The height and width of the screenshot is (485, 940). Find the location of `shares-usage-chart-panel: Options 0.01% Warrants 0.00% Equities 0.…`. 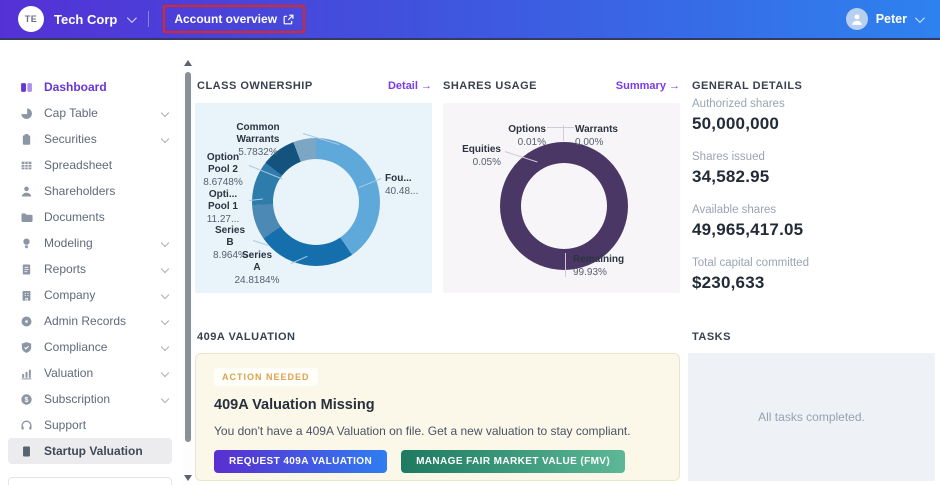

shares-usage-chart-panel: Options 0.01% Warrants 0.00% Equities 0.… is located at coordinates (561, 198).